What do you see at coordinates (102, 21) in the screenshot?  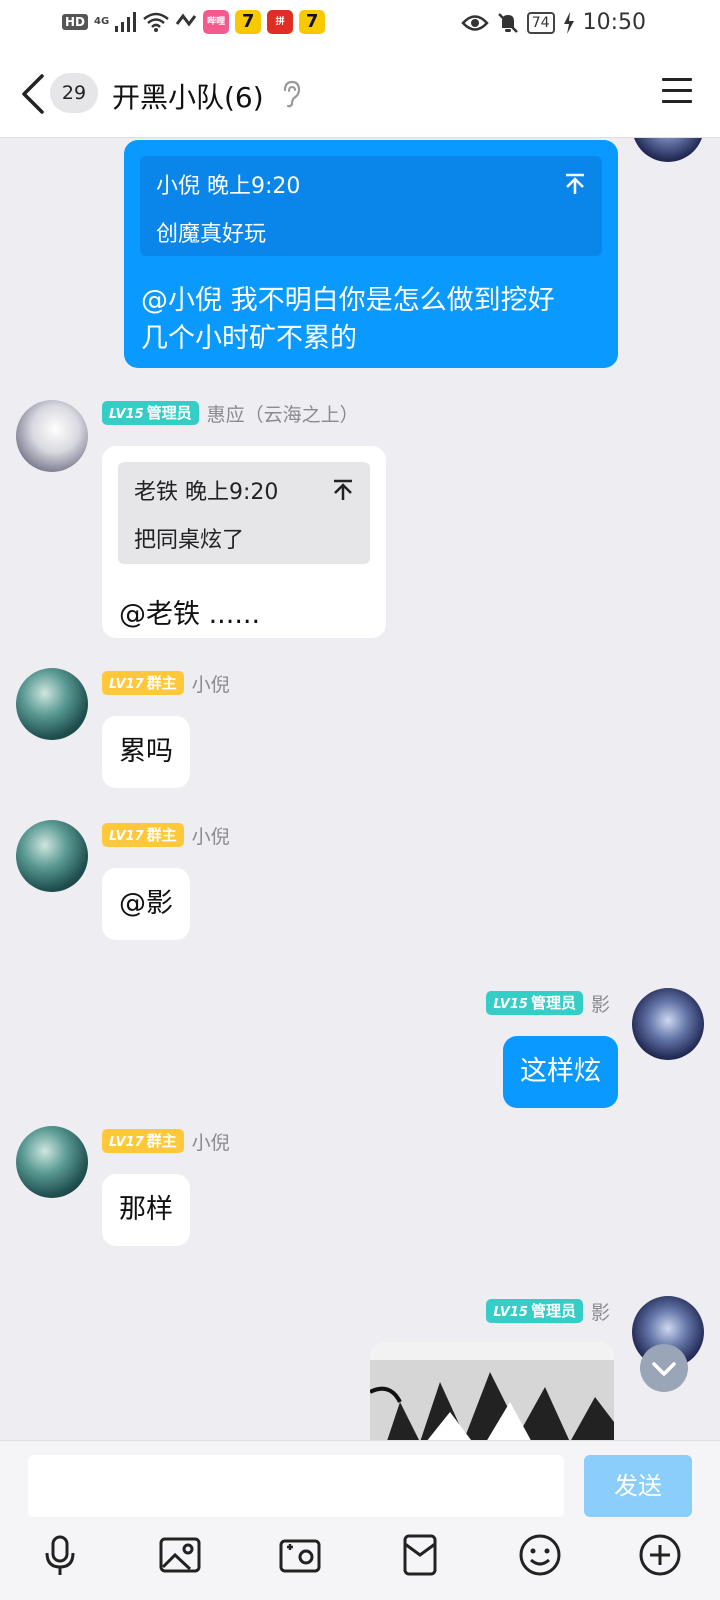 I see `network-type: 4G` at bounding box center [102, 21].